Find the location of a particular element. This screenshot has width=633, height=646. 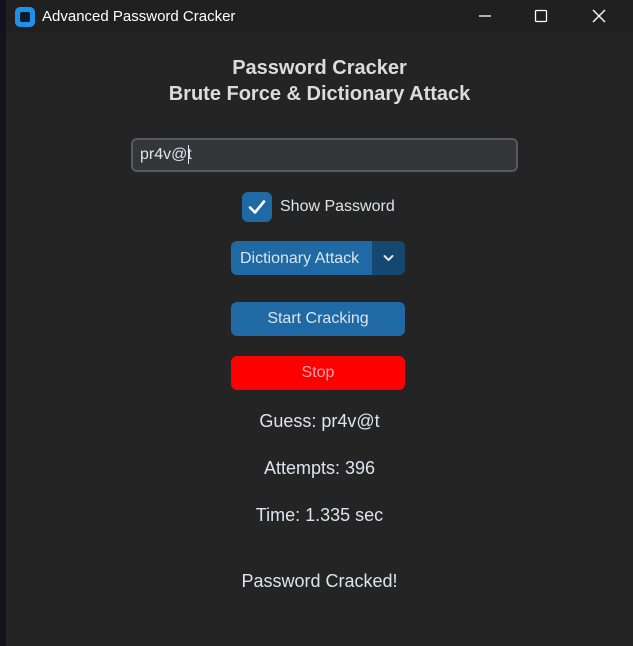

attempts-label: Attempts: 396 is located at coordinates (319, 468).